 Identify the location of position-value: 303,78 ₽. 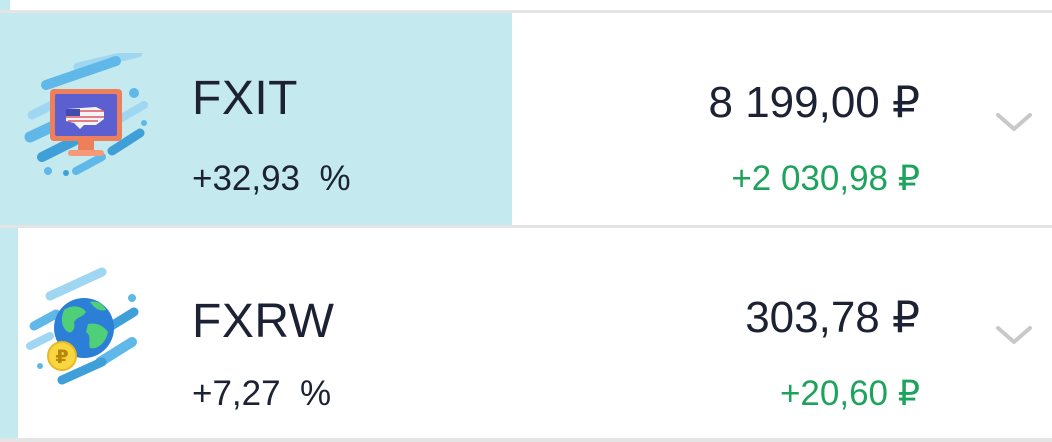
(832, 317).